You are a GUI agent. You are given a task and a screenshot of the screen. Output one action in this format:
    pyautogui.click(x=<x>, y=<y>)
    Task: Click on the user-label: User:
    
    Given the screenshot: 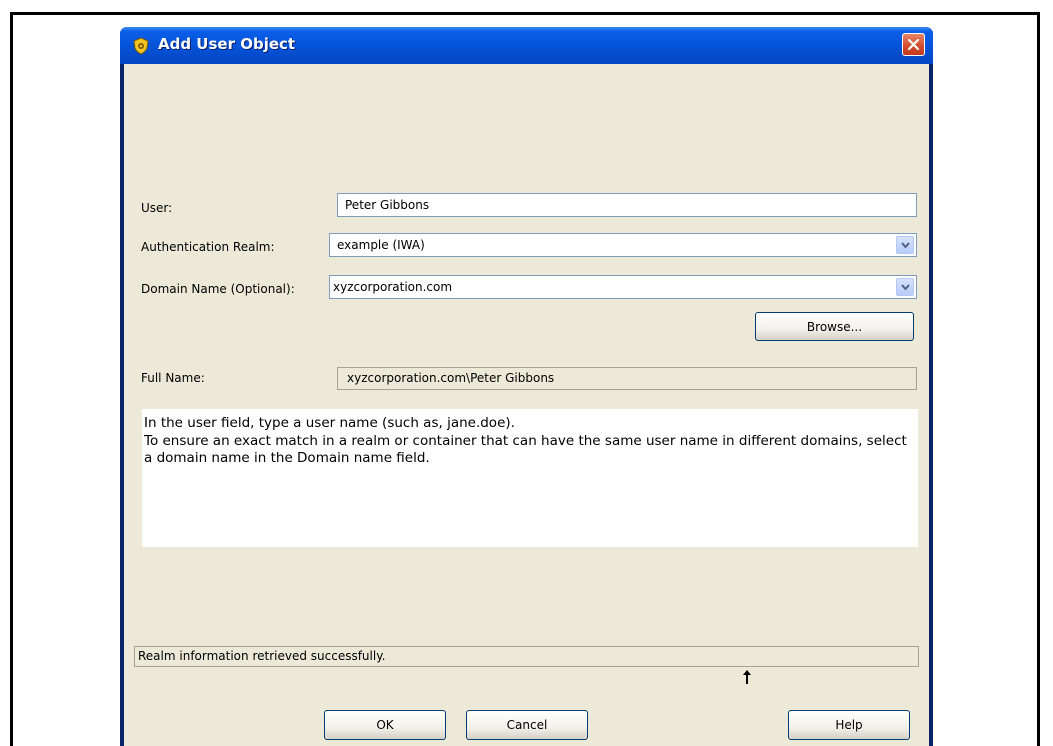 What is the action you would take?
    pyautogui.click(x=157, y=208)
    